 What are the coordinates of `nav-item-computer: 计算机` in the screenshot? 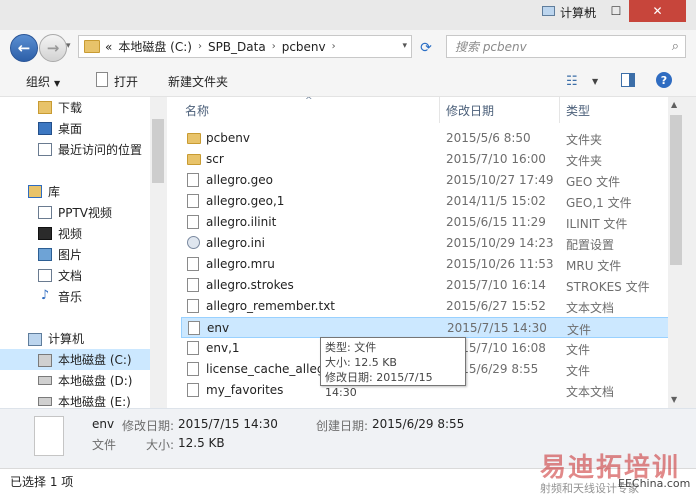 It's located at (75, 338).